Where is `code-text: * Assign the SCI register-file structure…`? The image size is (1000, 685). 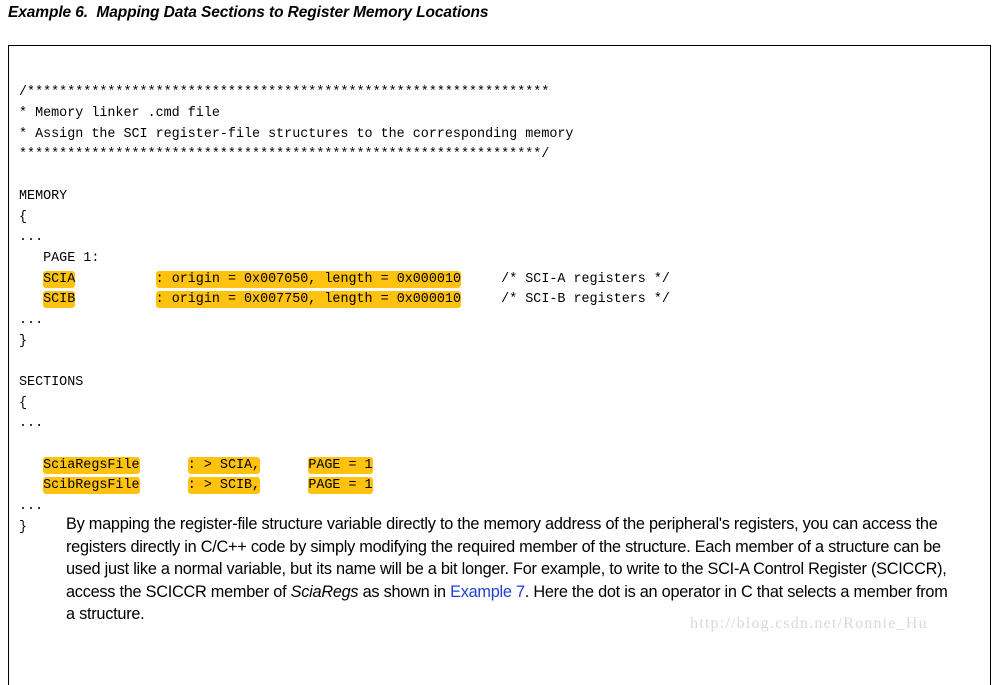
code-text: * Assign the SCI register-file structure… is located at coordinates (296, 134).